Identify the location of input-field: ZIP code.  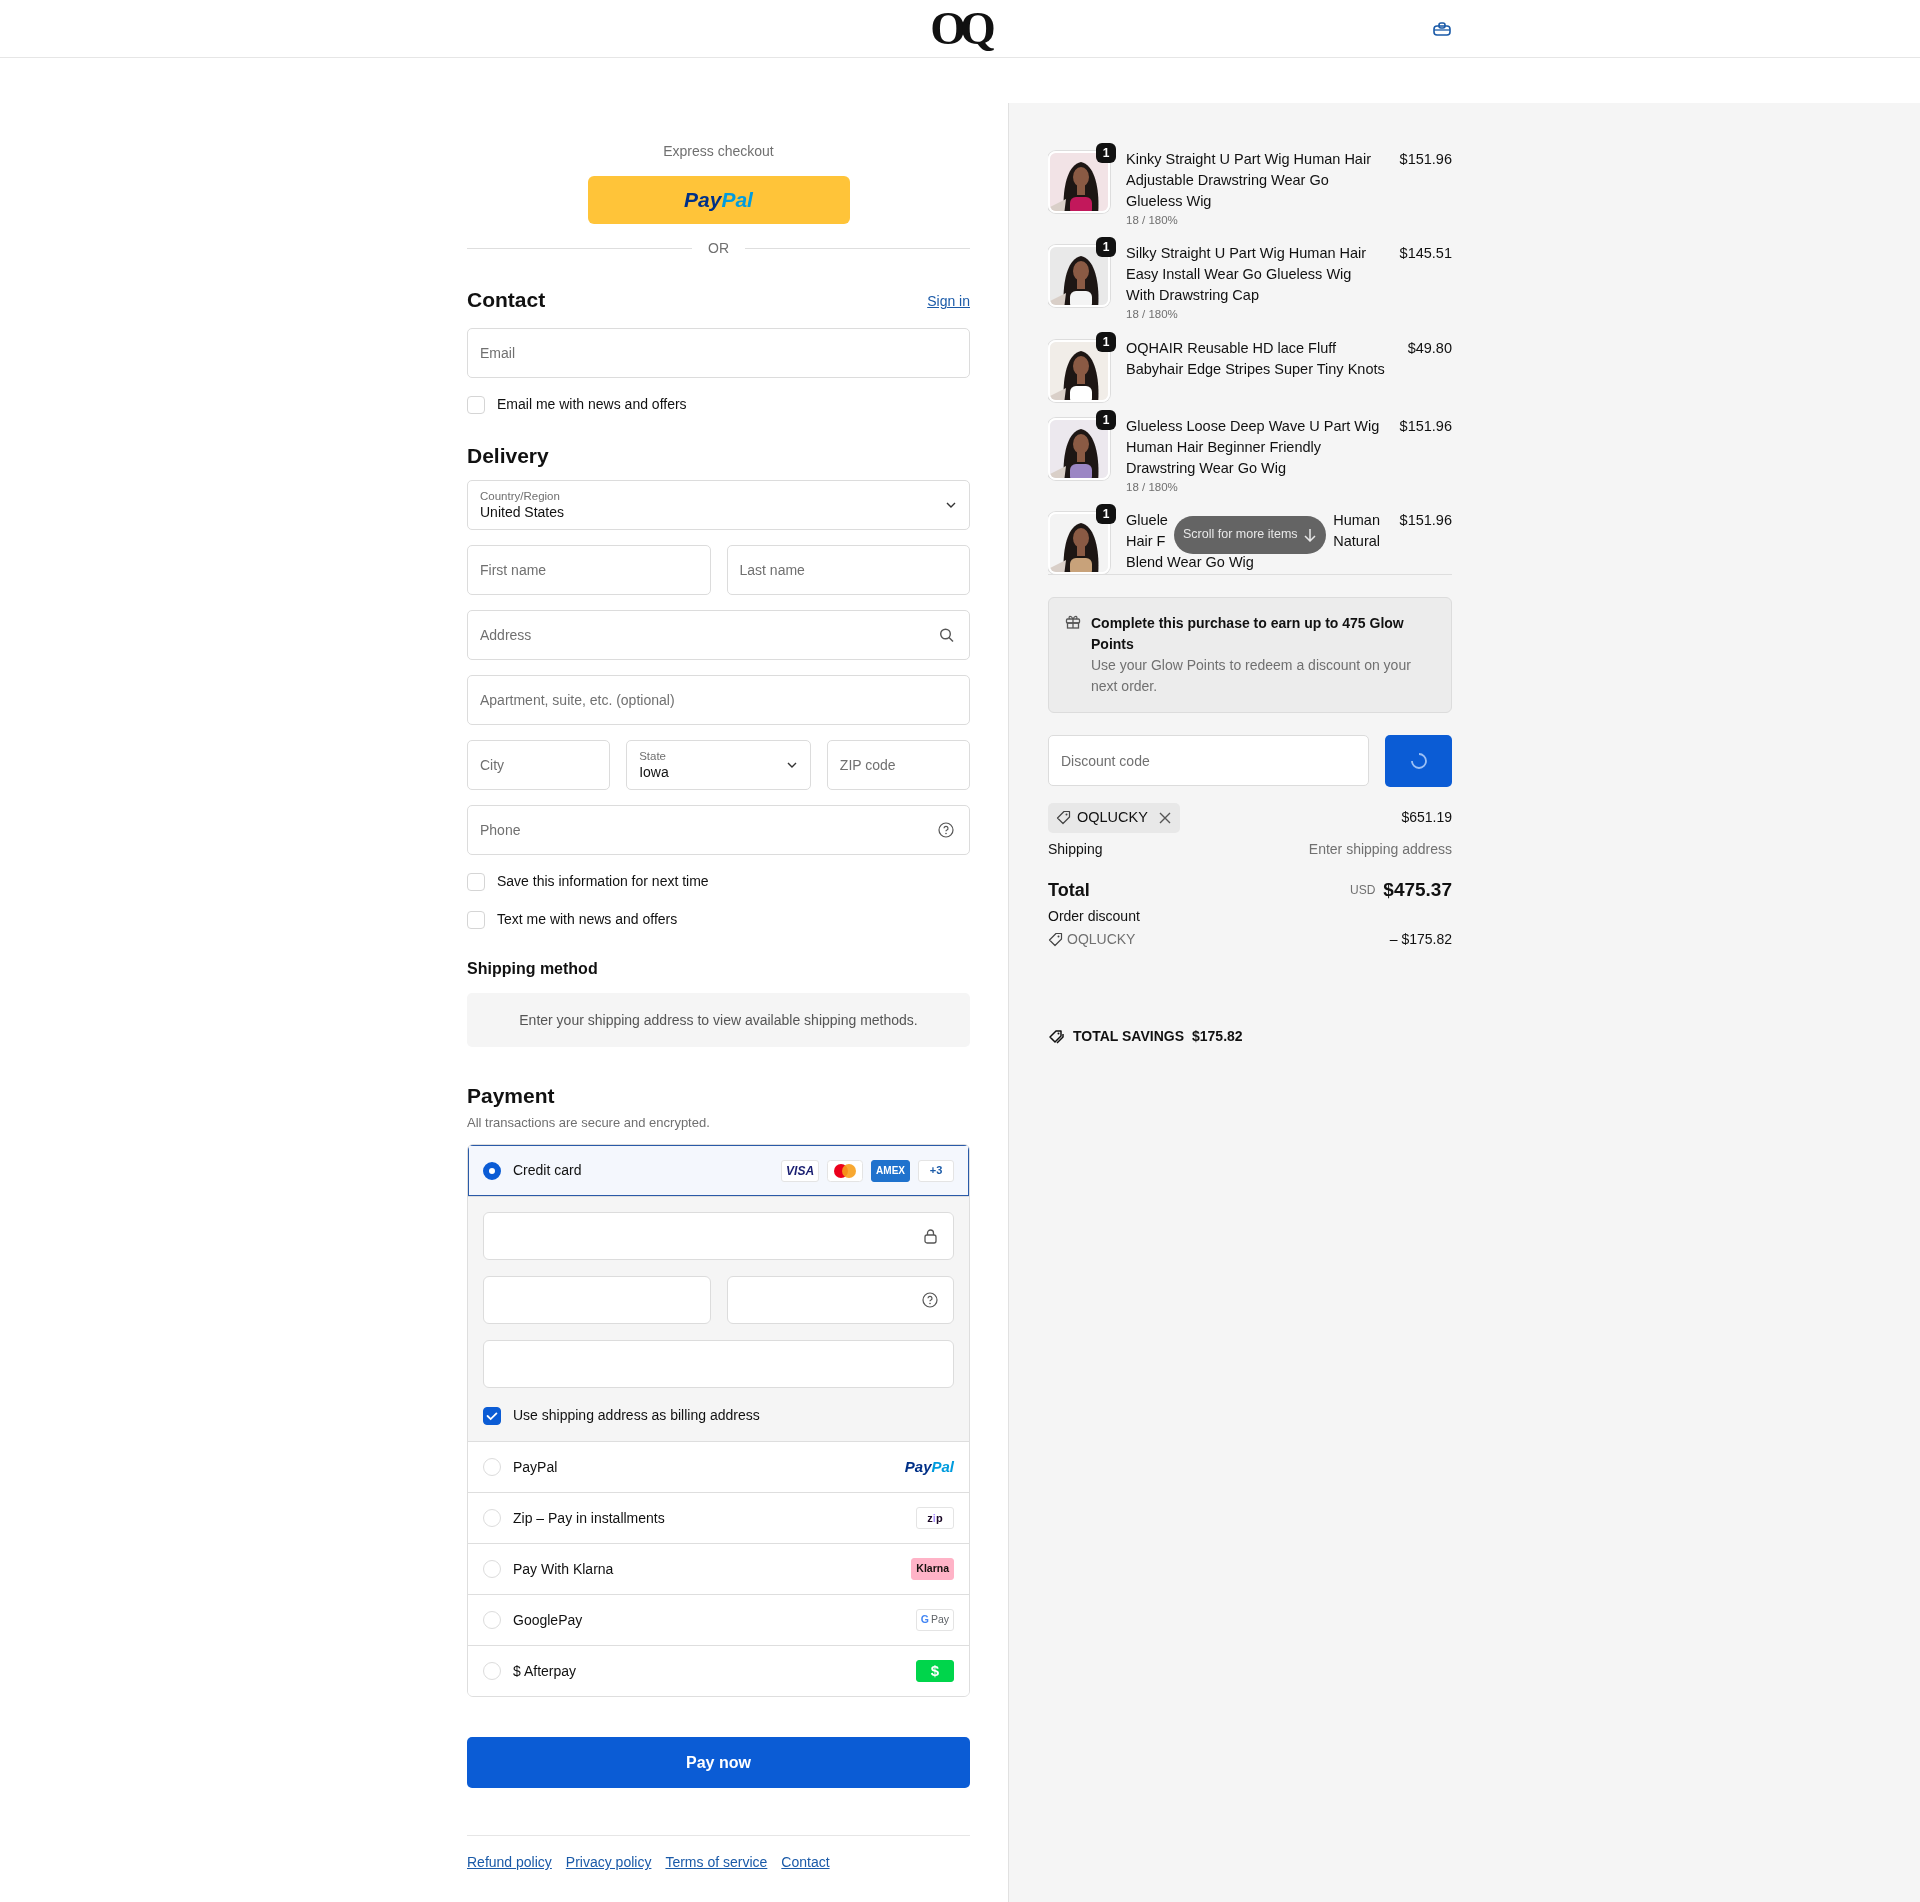
(898, 765).